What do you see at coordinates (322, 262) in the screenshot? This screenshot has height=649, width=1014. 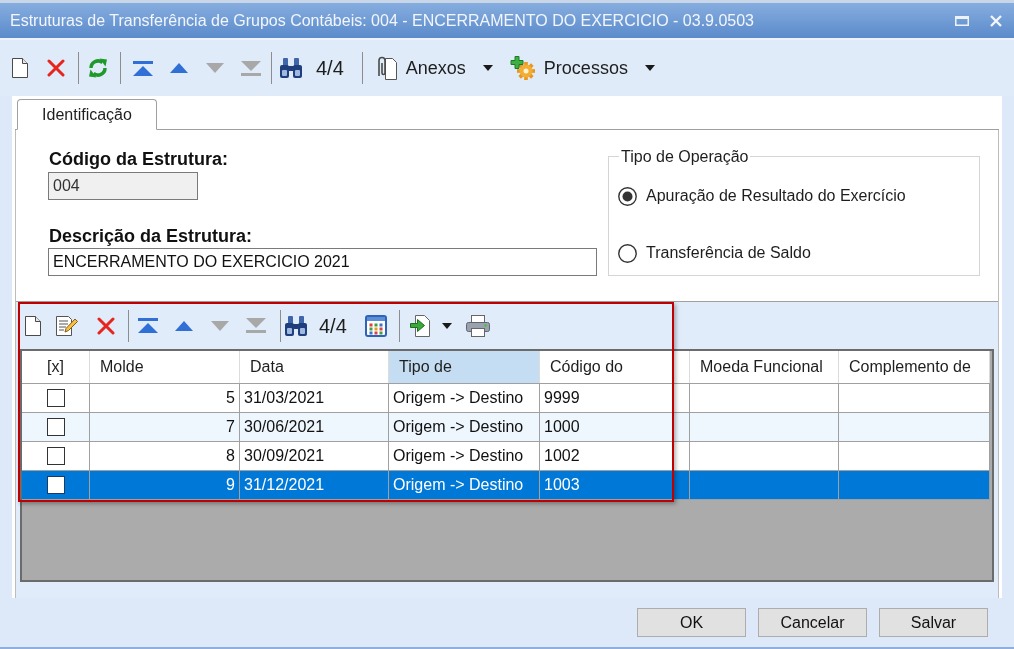 I see `text-field: ENCERRAMENTO DO EXERCICIO 2021` at bounding box center [322, 262].